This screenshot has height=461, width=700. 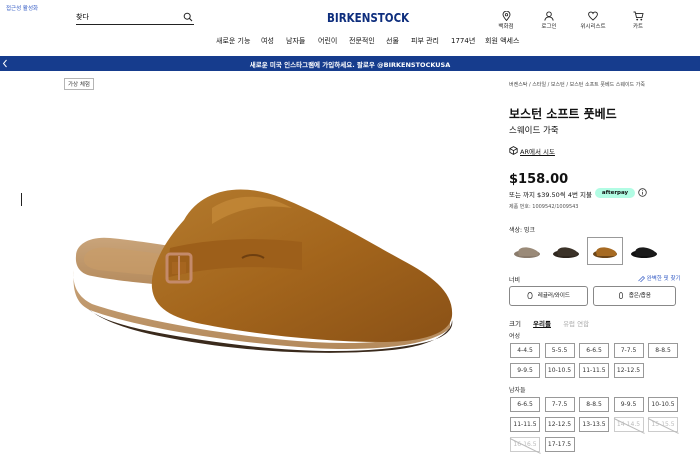 I want to click on swatch-black-brown-image, so click(x=566, y=252).